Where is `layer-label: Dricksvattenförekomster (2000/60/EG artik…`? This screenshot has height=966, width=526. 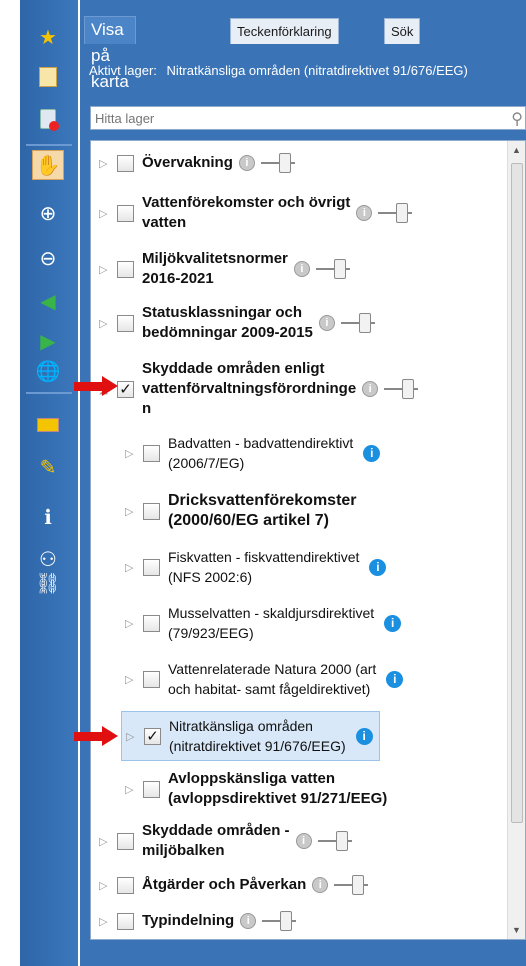
layer-label: Dricksvattenförekomster (2000/60/EG artik… is located at coordinates (262, 510).